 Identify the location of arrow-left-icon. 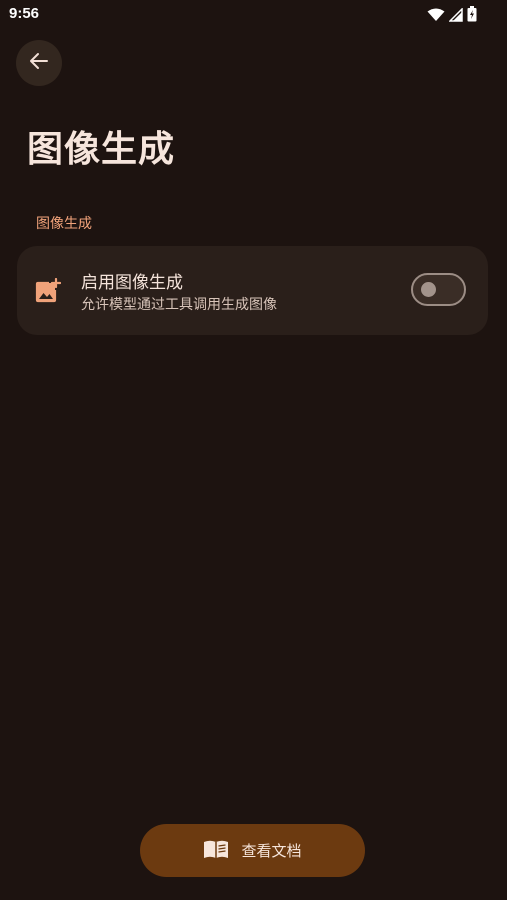
(39, 63).